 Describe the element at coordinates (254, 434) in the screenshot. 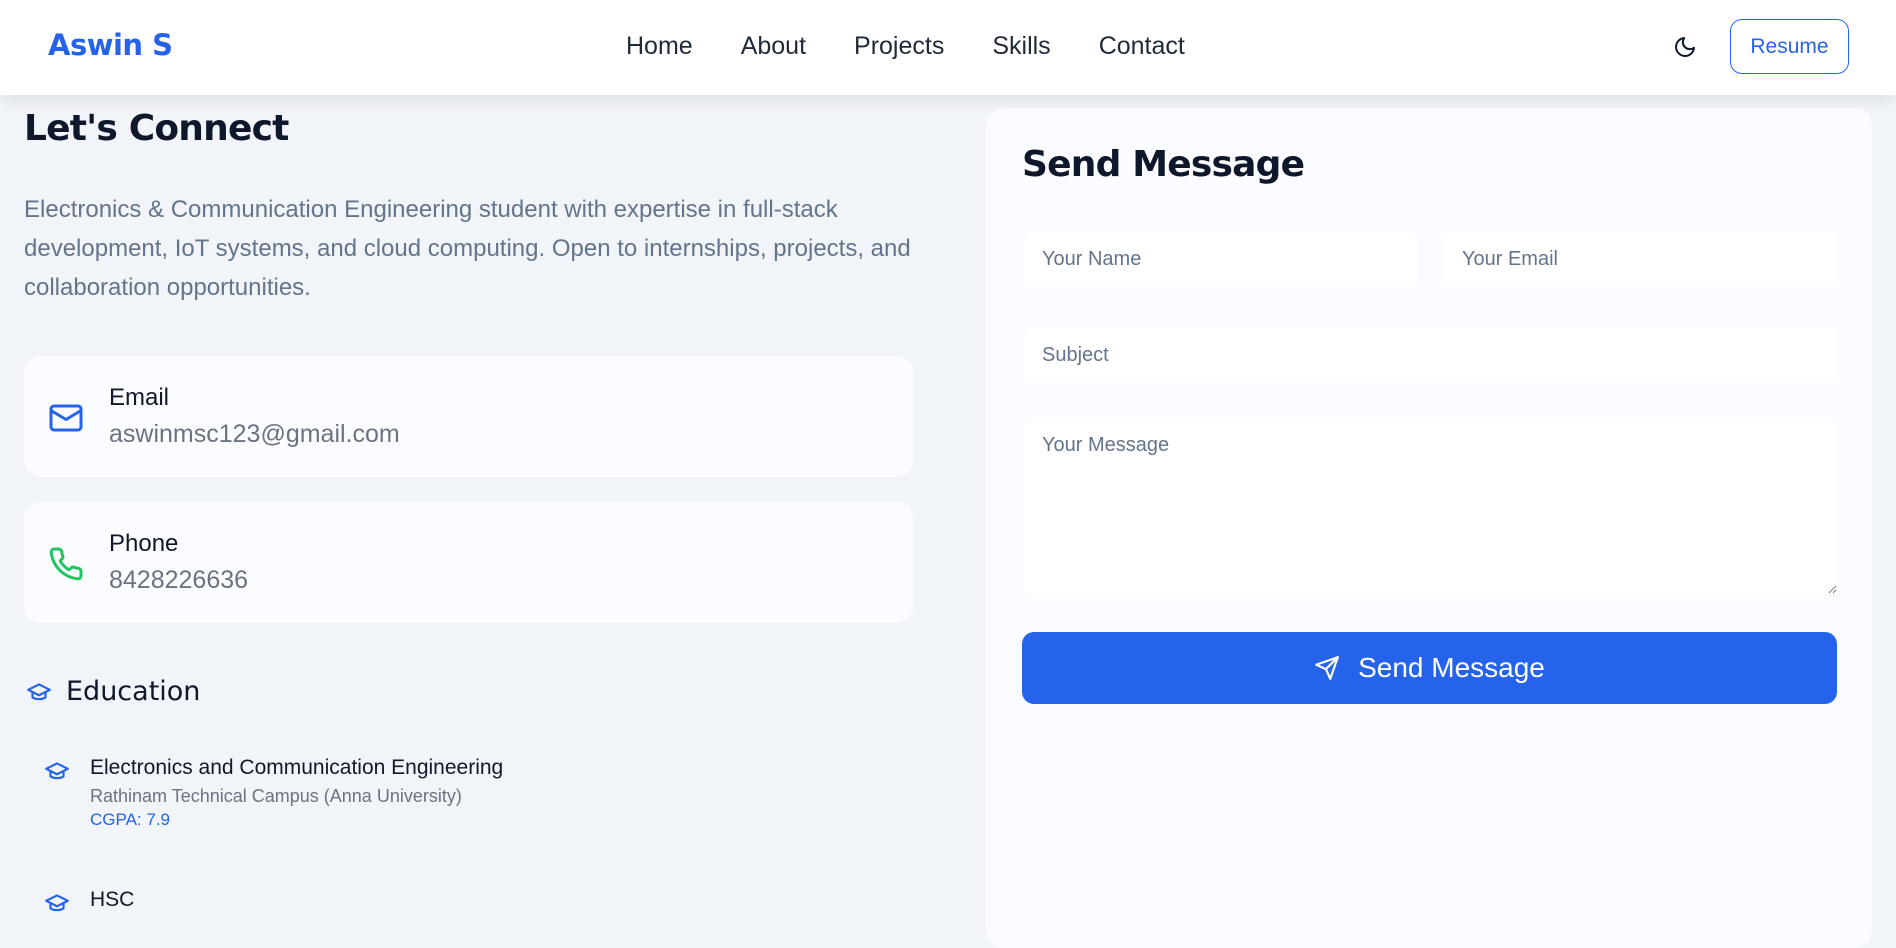

I see `email-value: aswinmsc123@gmail.com` at that location.